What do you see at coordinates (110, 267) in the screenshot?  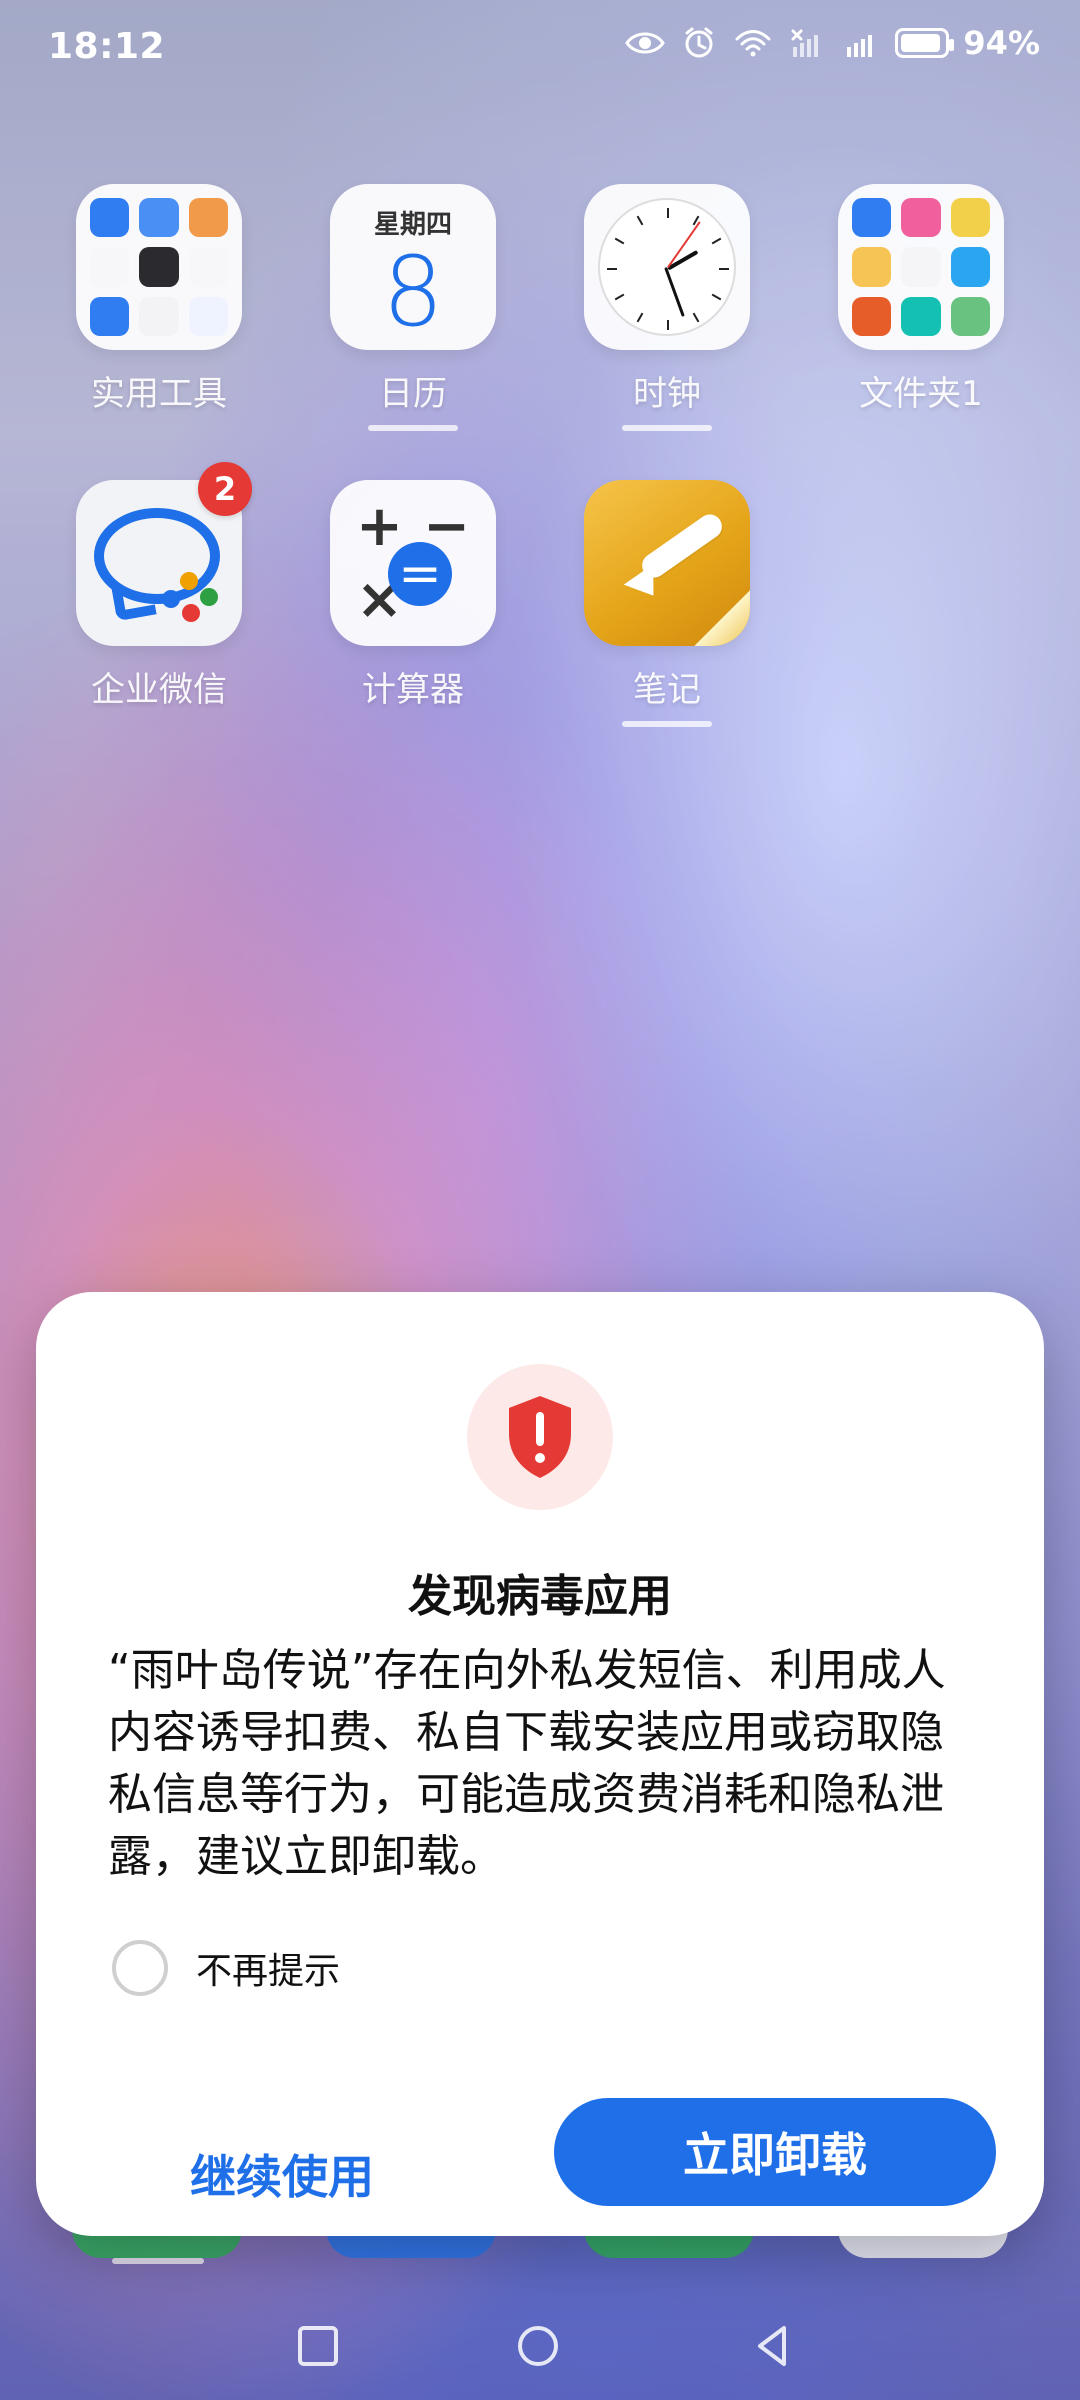 I see `mini-app-recorder-icon` at bounding box center [110, 267].